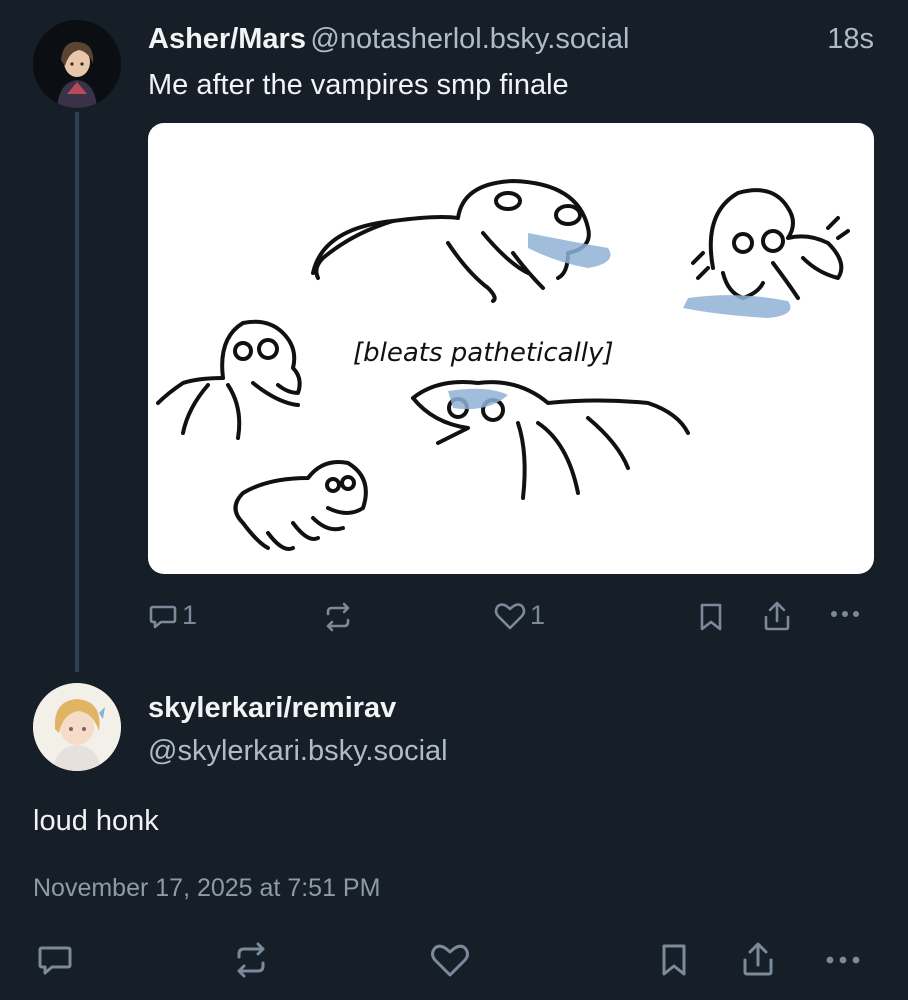 The height and width of the screenshot is (1000, 908). What do you see at coordinates (227, 39) in the screenshot?
I see `parent-display-name: Asher/Mars` at bounding box center [227, 39].